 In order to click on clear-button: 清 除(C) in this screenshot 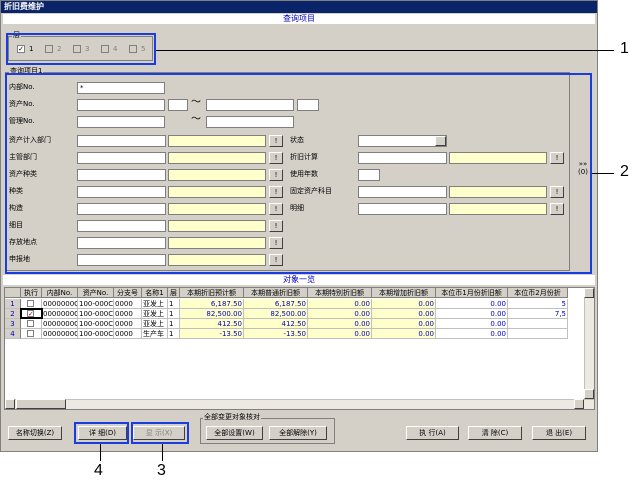, I will do `click(495, 433)`.